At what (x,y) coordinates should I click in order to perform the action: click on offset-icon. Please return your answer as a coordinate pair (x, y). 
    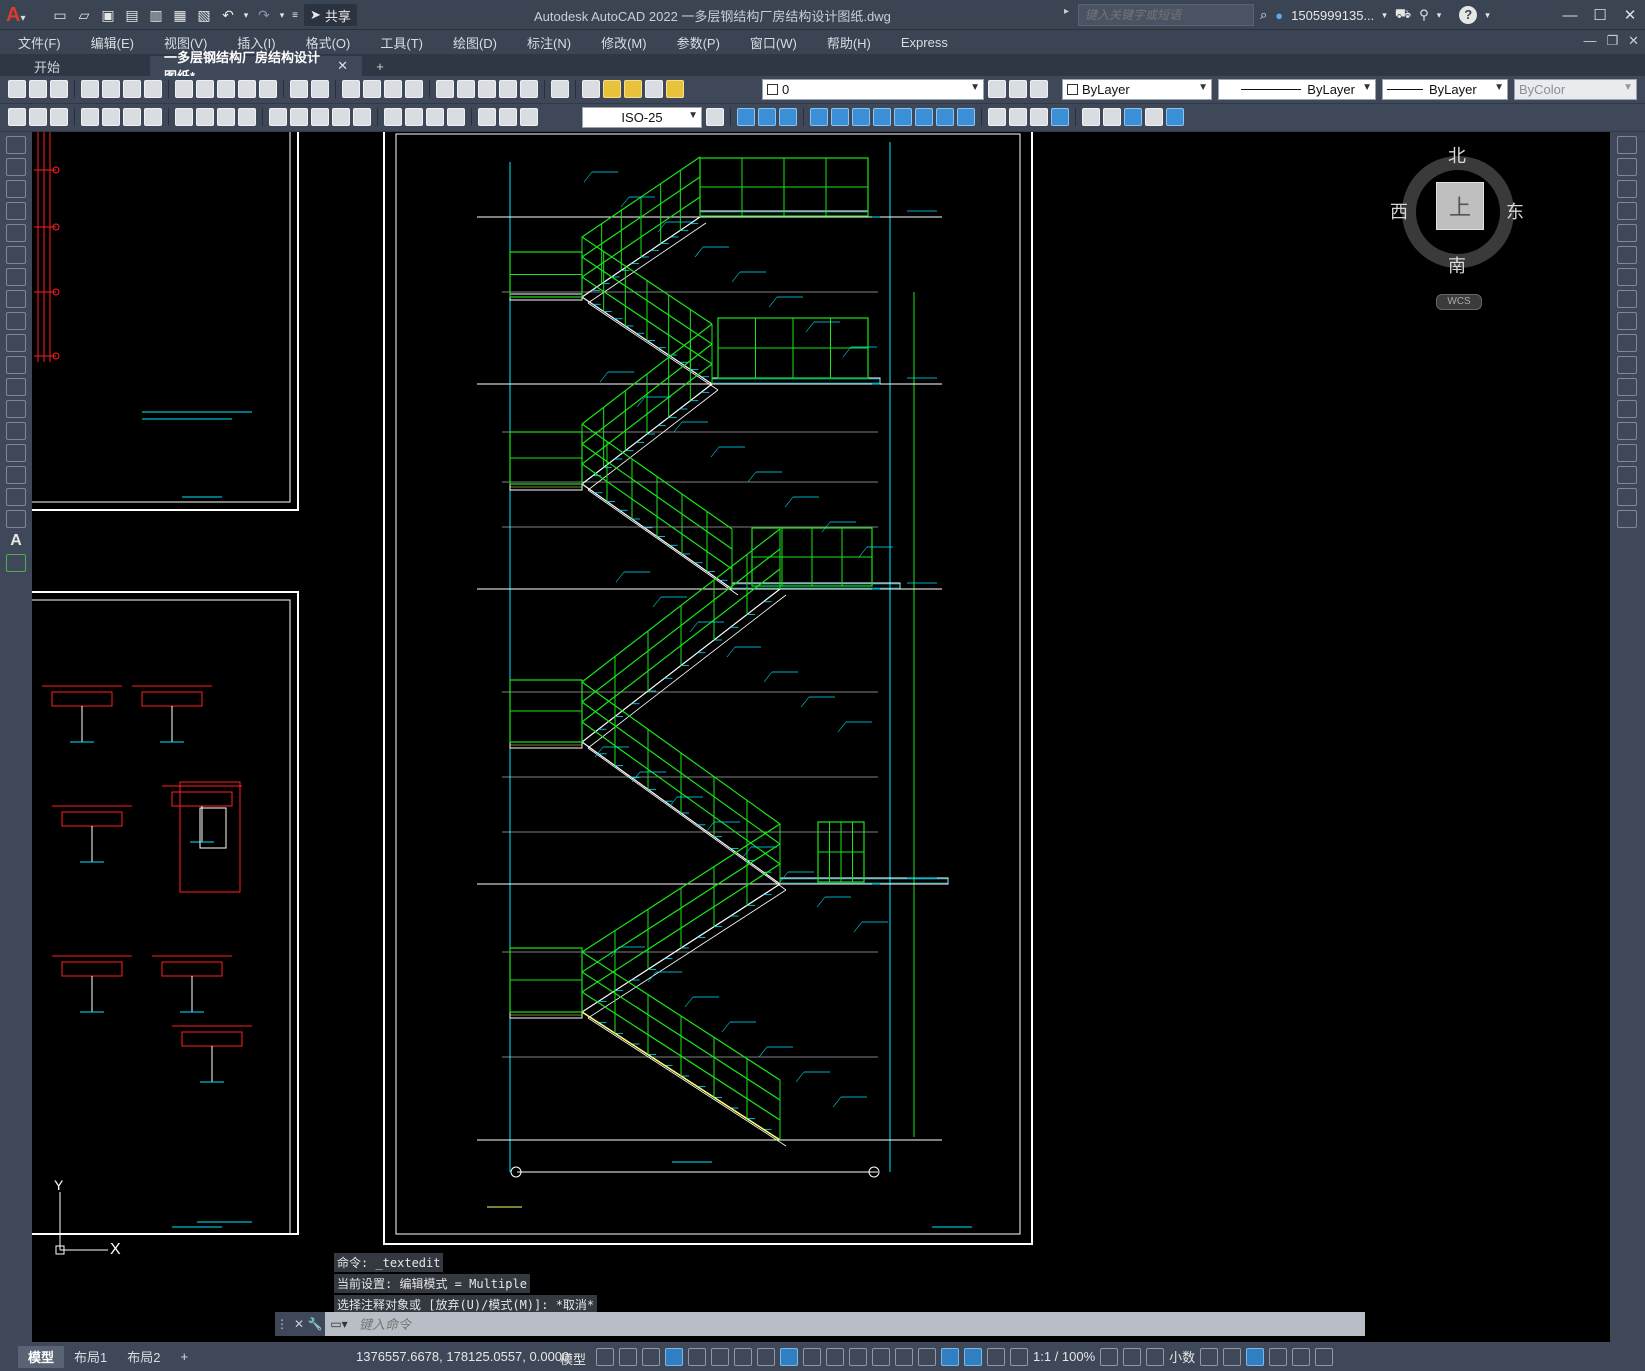
    Looking at the image, I should click on (1627, 211).